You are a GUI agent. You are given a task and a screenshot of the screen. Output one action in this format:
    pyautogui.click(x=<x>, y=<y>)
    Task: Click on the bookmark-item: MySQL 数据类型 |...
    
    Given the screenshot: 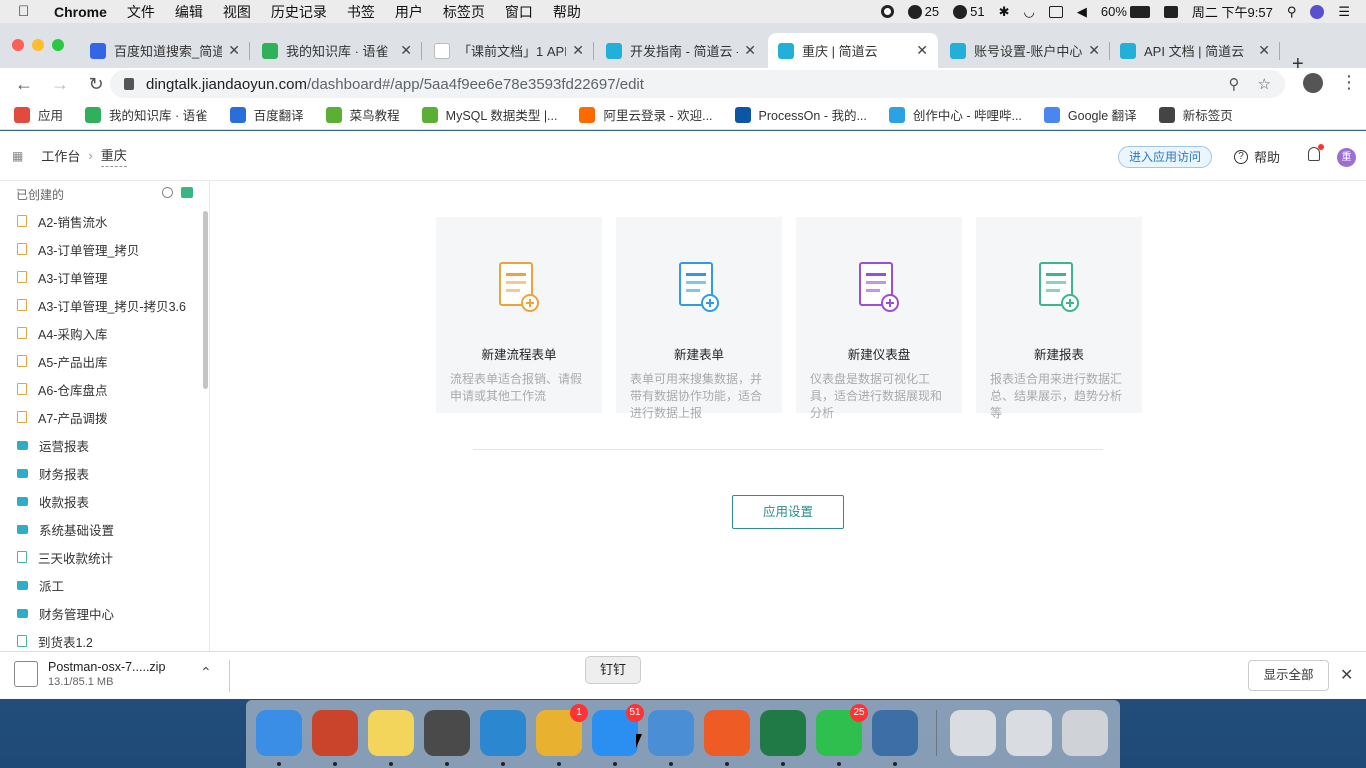 What is the action you would take?
    pyautogui.click(x=489, y=114)
    